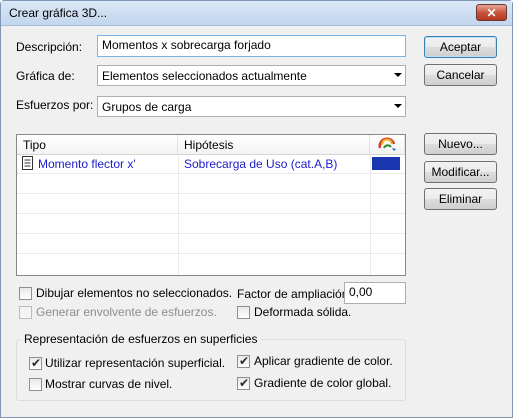  What do you see at coordinates (97, 145) in the screenshot?
I see `column-header-tipo: Tipo` at bounding box center [97, 145].